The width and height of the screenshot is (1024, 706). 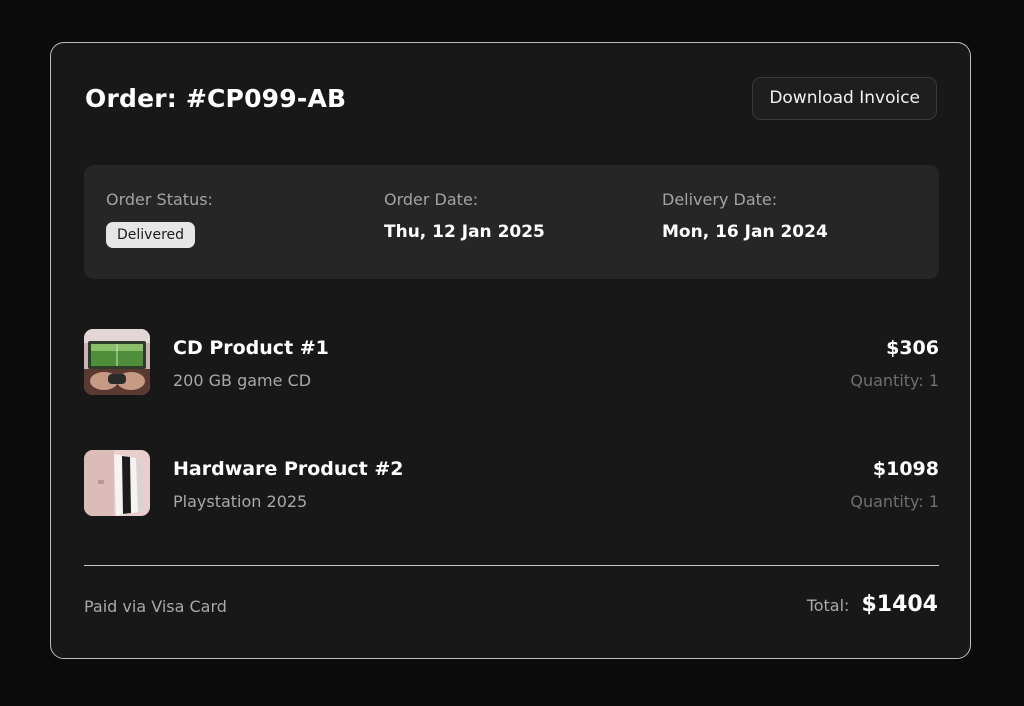 What do you see at coordinates (216, 98) in the screenshot?
I see `order-title: Order: #CP099-AB` at bounding box center [216, 98].